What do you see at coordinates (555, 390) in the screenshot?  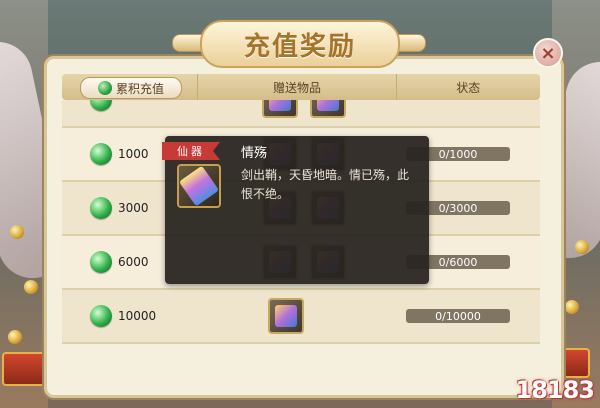 I see `site-watermark: 18183` at bounding box center [555, 390].